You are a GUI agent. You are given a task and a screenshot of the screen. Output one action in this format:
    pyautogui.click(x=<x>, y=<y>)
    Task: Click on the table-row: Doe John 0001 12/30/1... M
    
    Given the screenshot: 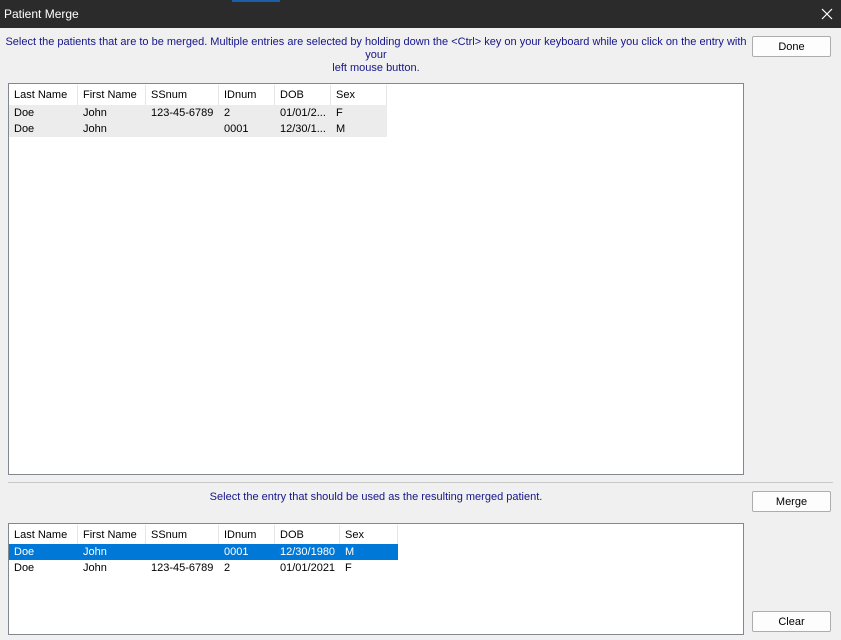 What is the action you would take?
    pyautogui.click(x=198, y=129)
    